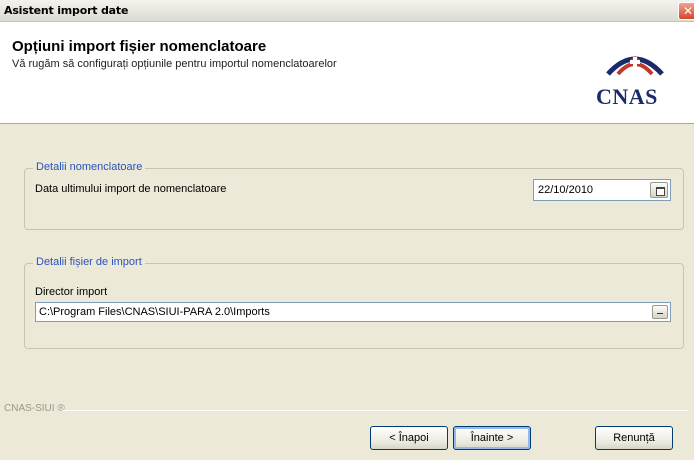  I want to click on group-import-file-legend: Detalii fișier de import, so click(89, 262).